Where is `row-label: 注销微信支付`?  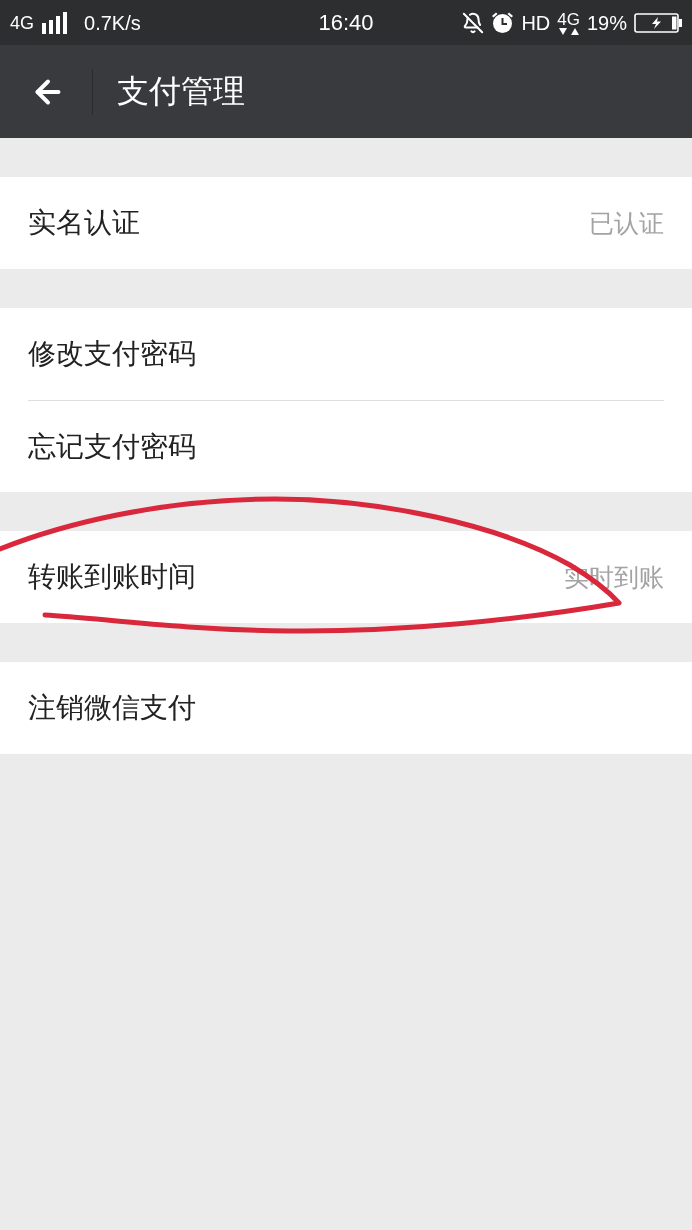 row-label: 注销微信支付 is located at coordinates (112, 708).